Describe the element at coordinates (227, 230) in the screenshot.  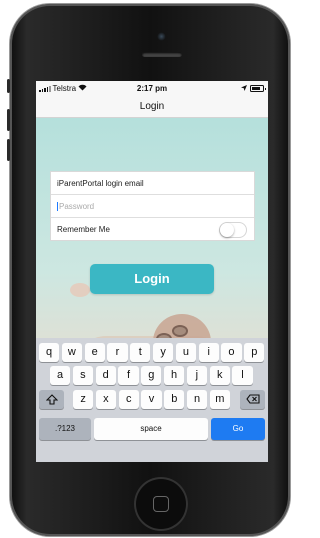
I see `toggle-knob` at that location.